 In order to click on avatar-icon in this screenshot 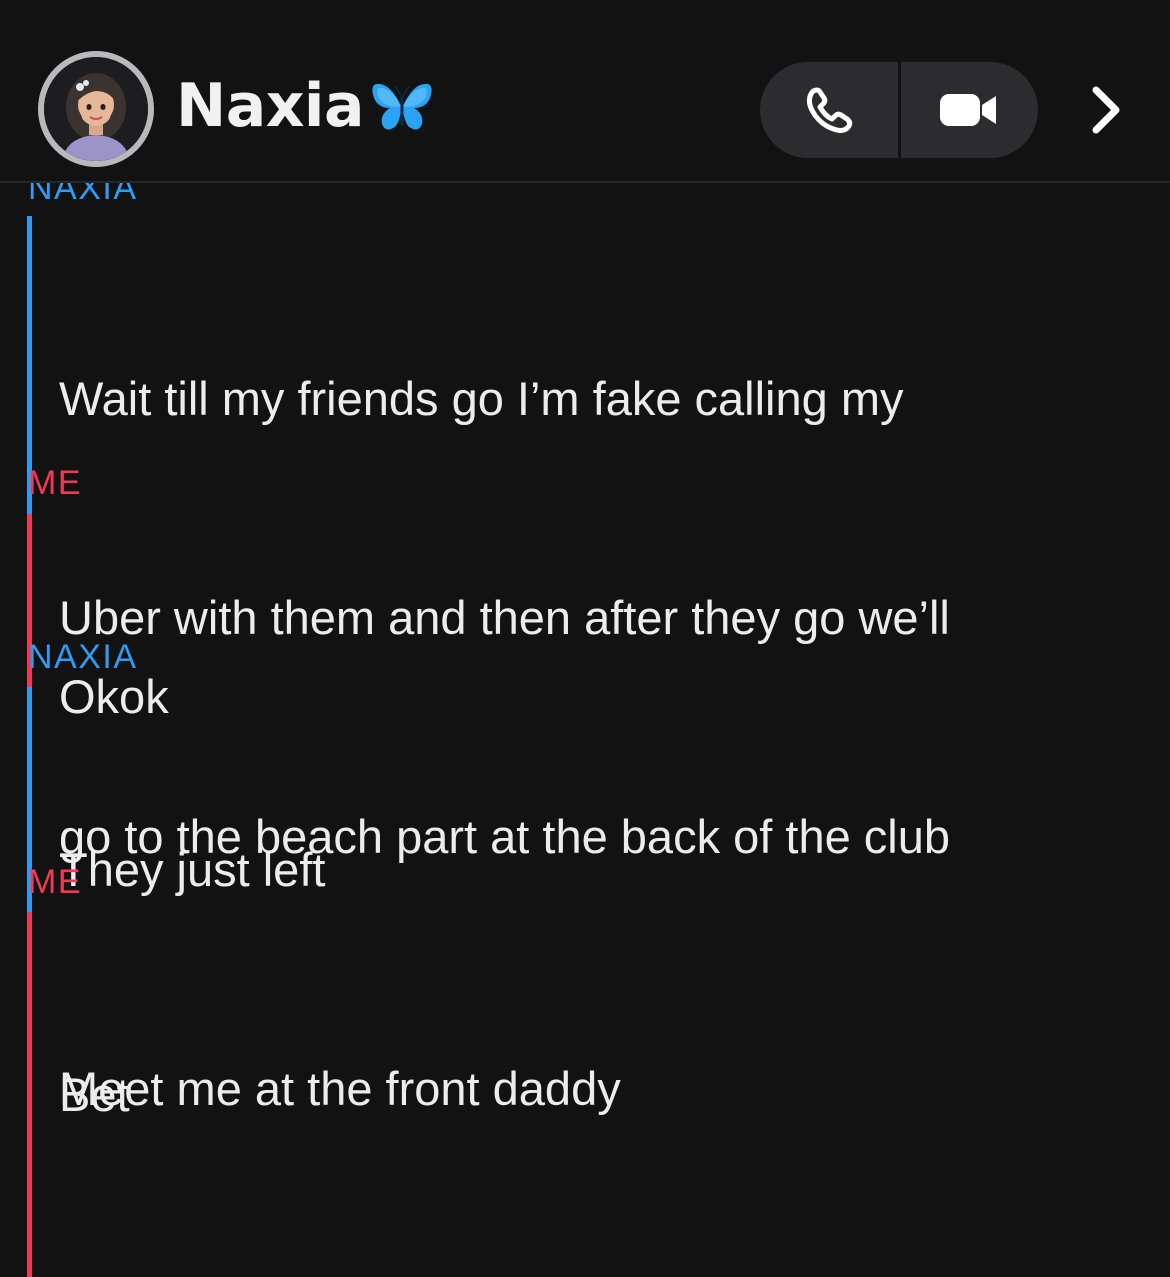, I will do `click(96, 109)`.